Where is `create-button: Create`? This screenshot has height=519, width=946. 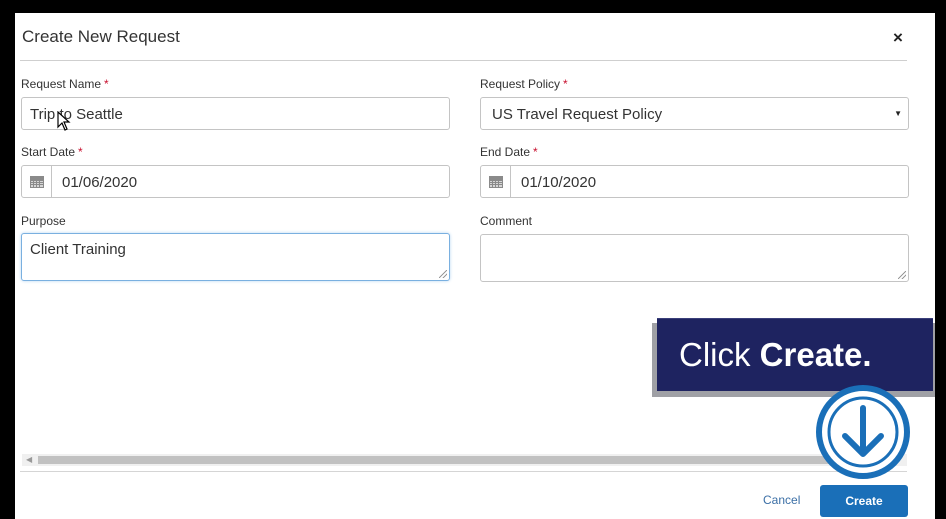
create-button: Create is located at coordinates (864, 501).